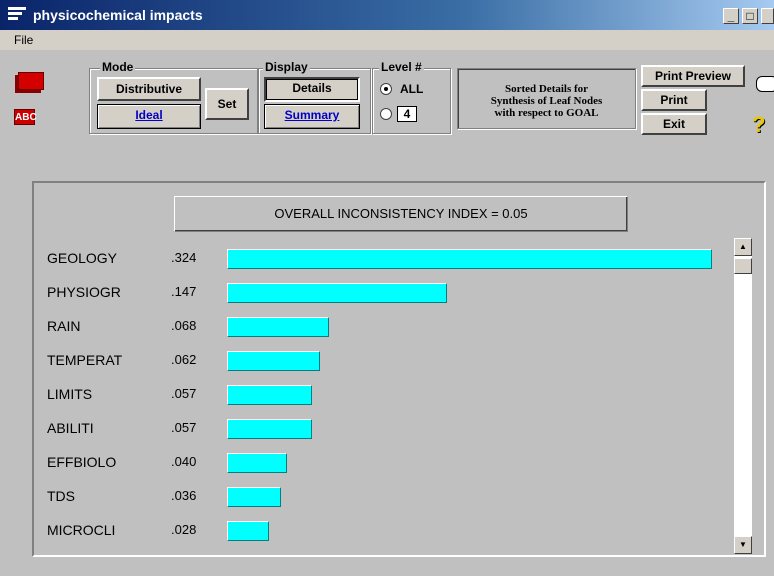 This screenshot has height=576, width=774. Describe the element at coordinates (386, 114) in the screenshot. I see `level-number-radio` at that location.